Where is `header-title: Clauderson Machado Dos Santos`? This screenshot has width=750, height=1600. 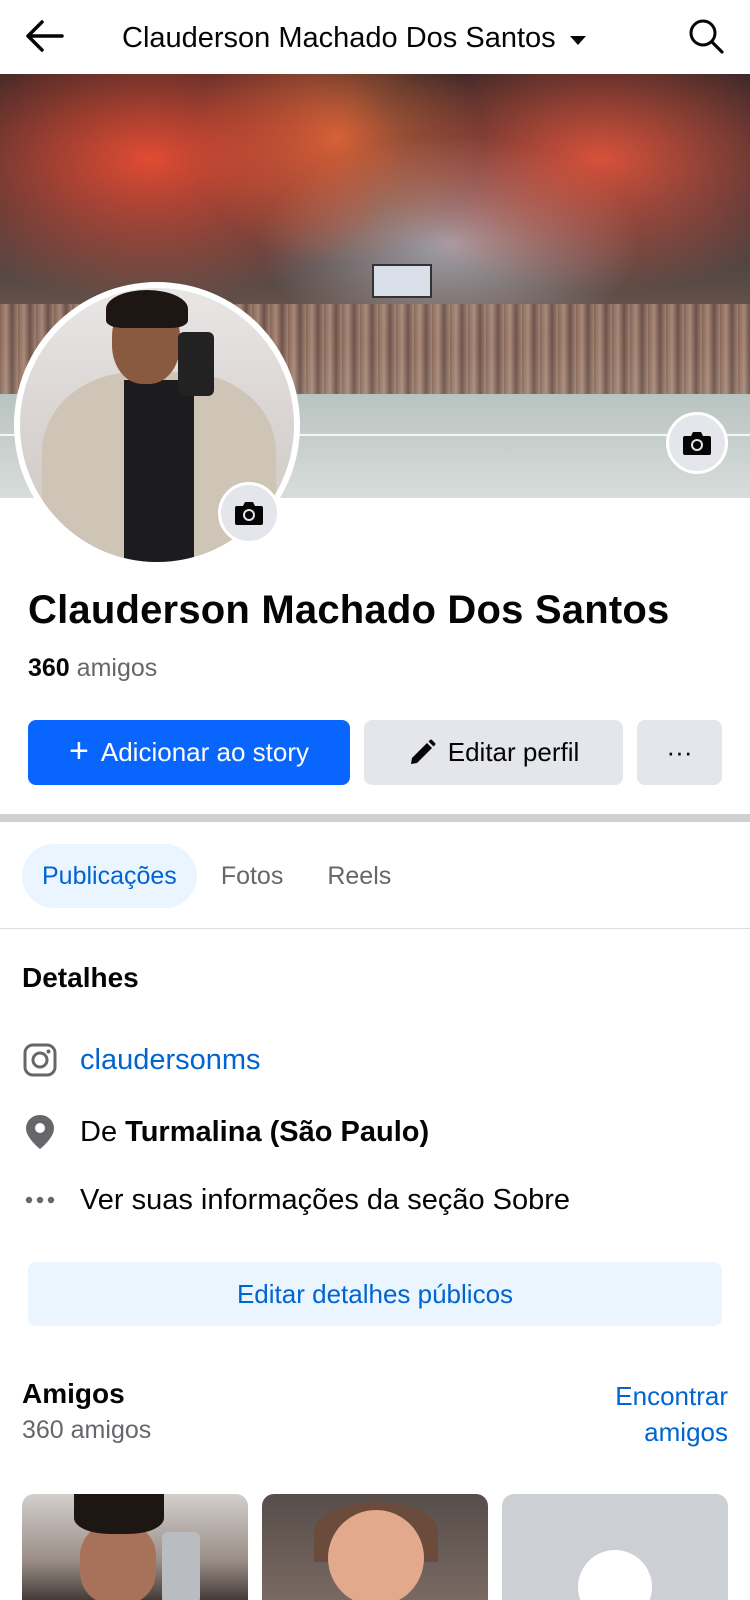
header-title: Clauderson Machado Dos Santos is located at coordinates (339, 37).